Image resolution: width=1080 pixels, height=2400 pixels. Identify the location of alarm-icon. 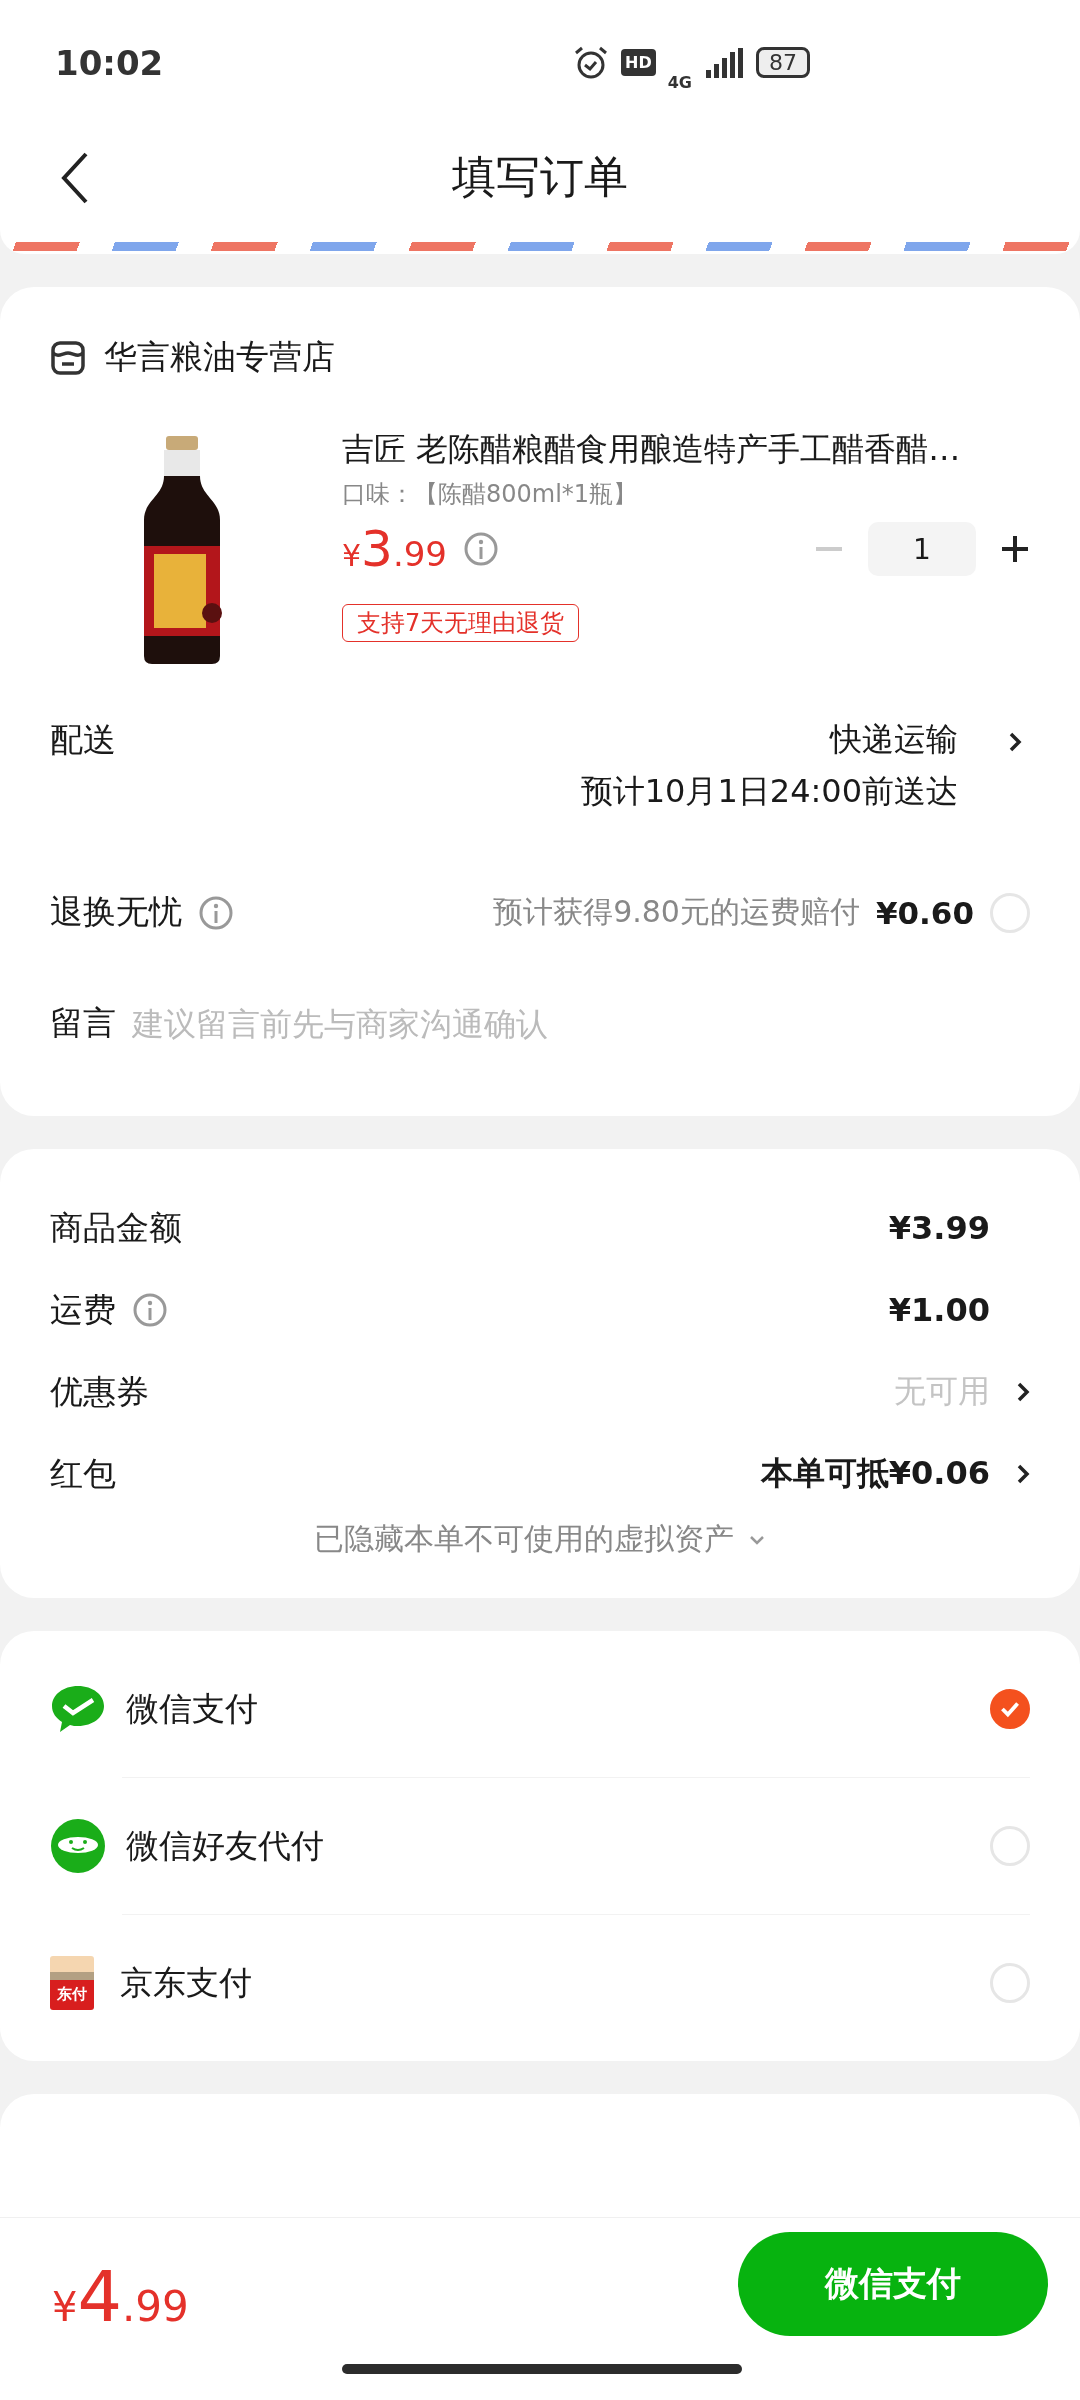
(591, 62).